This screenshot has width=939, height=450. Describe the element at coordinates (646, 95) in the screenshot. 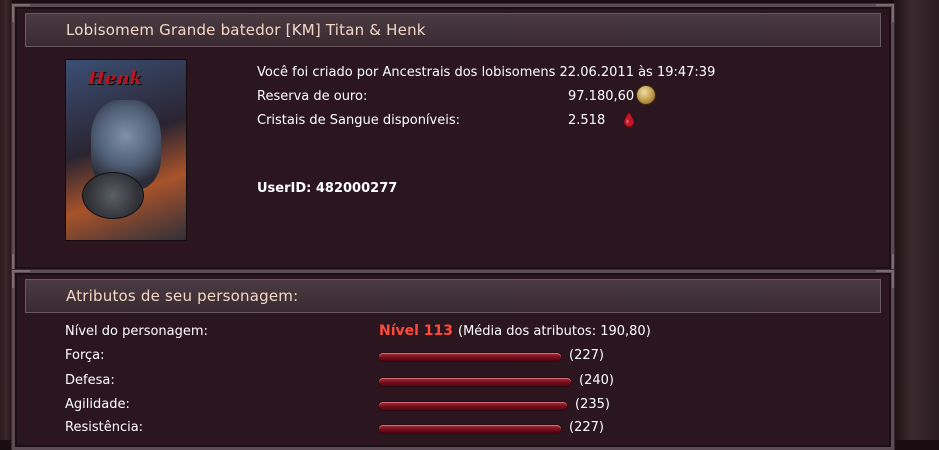

I see `gold-coins-icon` at that location.